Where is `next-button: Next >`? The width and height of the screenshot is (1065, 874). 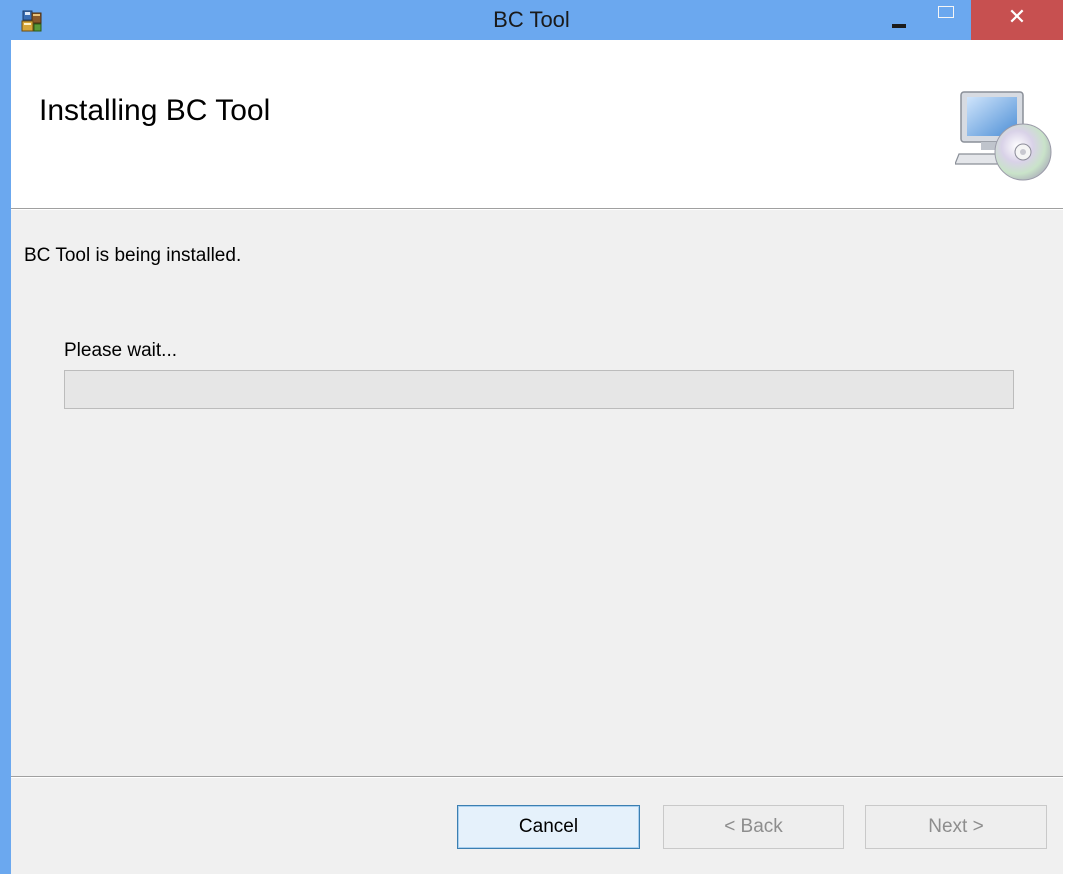 next-button: Next > is located at coordinates (956, 827).